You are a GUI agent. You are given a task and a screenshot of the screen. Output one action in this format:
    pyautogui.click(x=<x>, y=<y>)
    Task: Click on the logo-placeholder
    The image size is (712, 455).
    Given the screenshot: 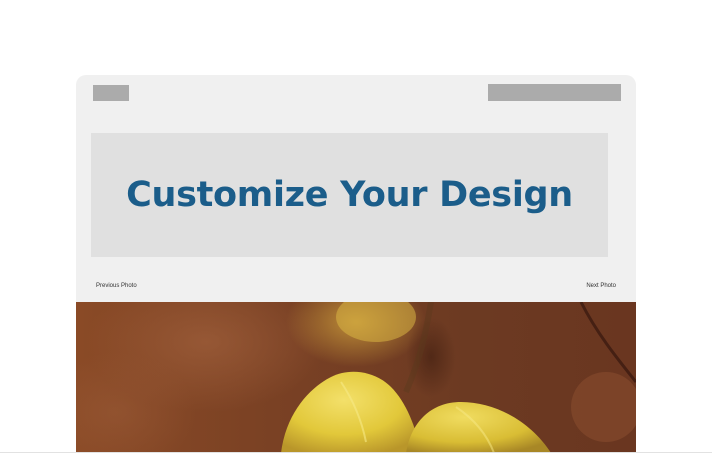 What is the action you would take?
    pyautogui.click(x=111, y=93)
    